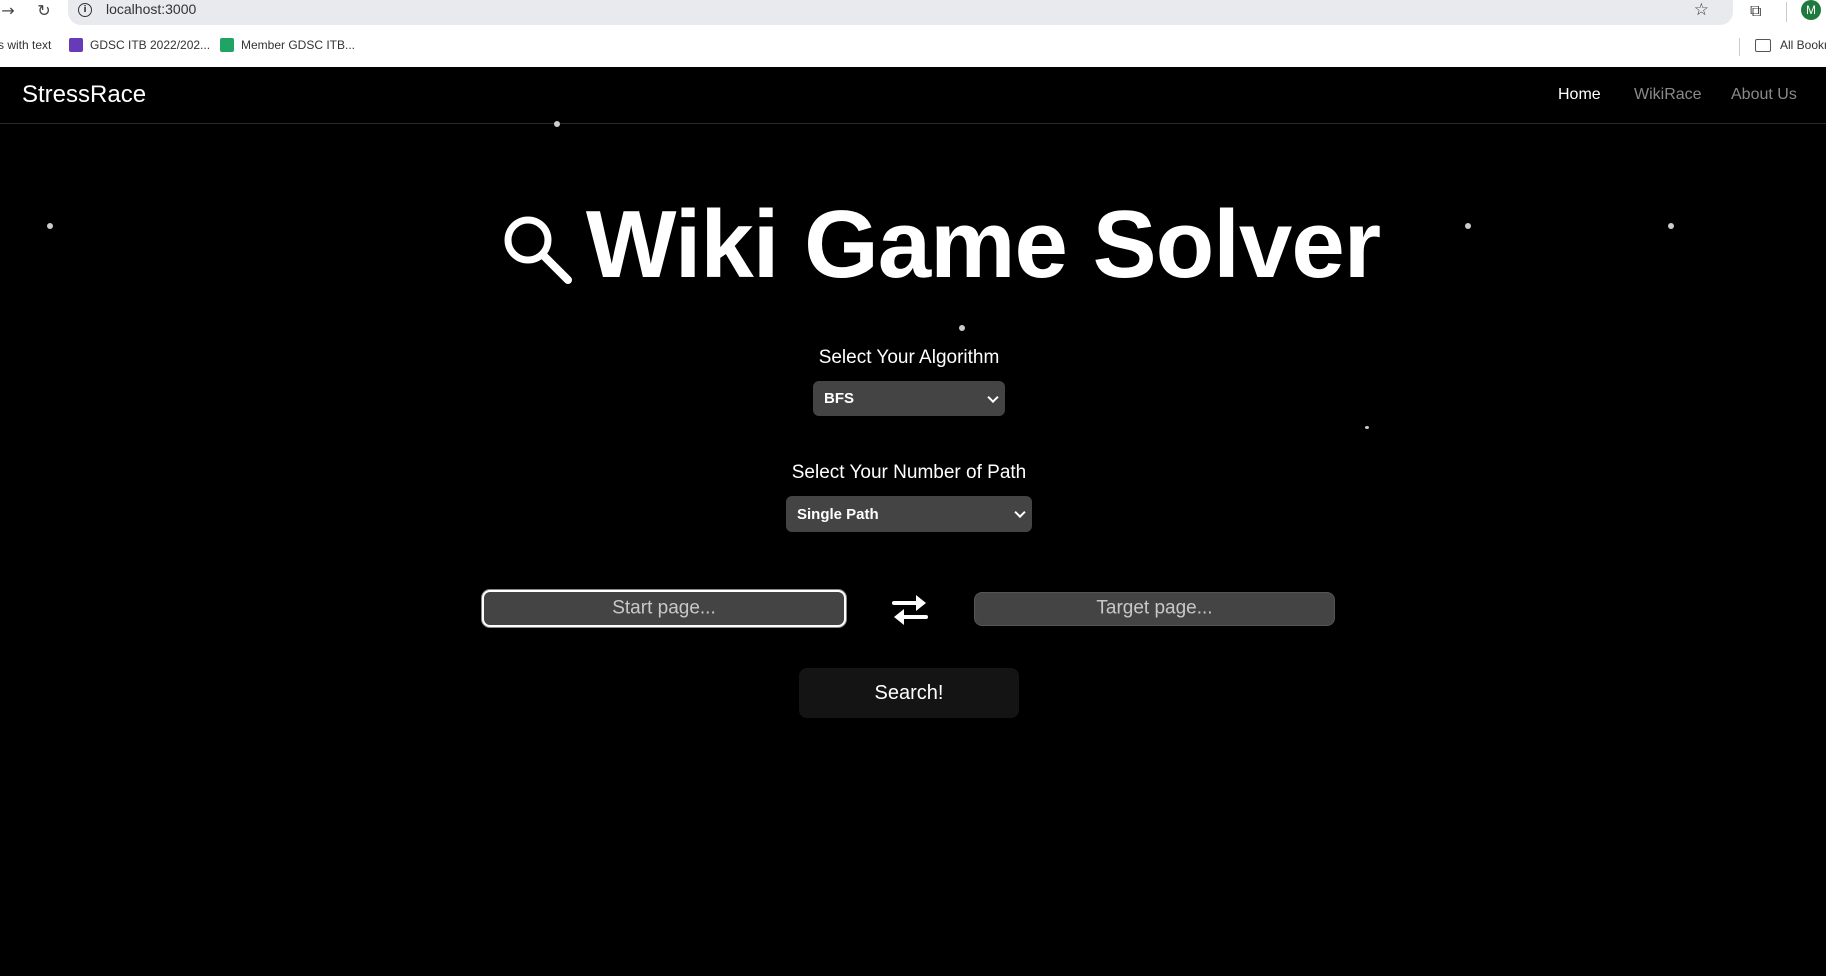 The width and height of the screenshot is (1826, 976). I want to click on bookmark-star-icon: ☆, so click(1701, 10).